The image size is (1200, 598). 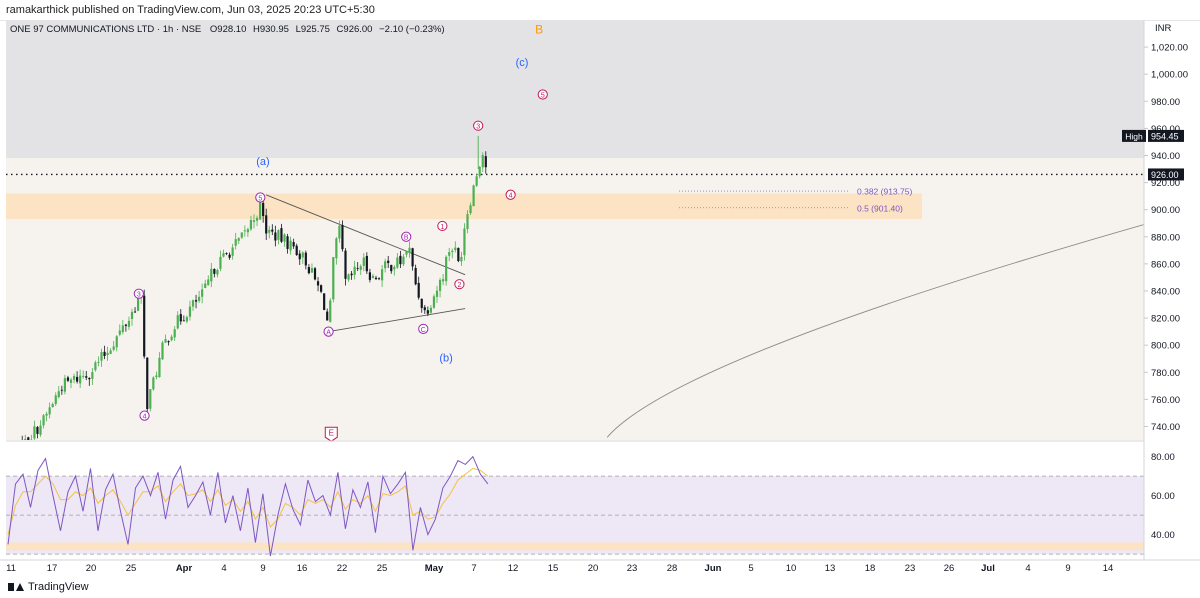 I want to click on symbol-name: ONE 97 COMMUNICATIONS LTD · 1h · NSE, so click(x=105, y=29).